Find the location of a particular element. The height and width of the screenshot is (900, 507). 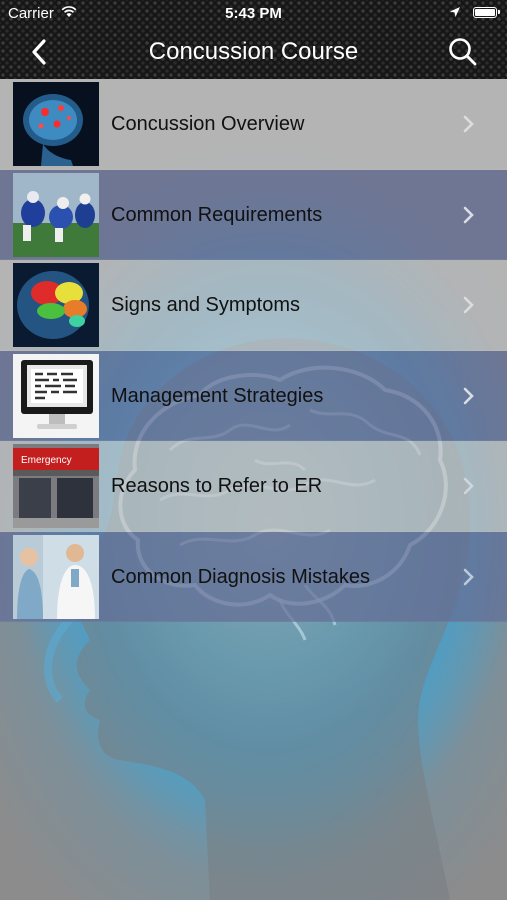

list-item-common-requirements: Common Requirements is located at coordinates (253, 214).